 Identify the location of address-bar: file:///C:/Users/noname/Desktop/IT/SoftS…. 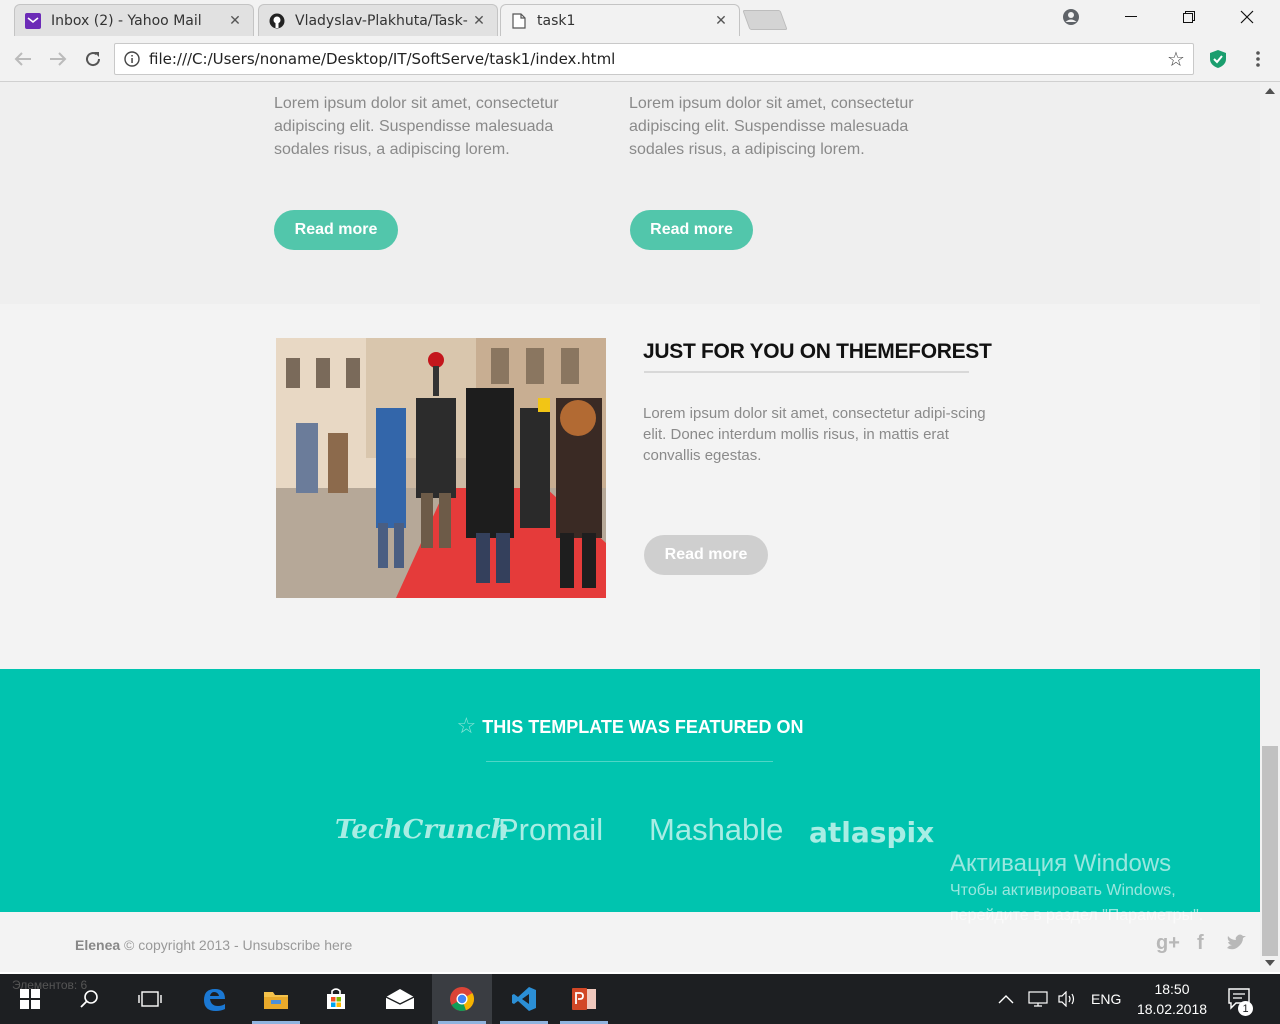
(654, 59).